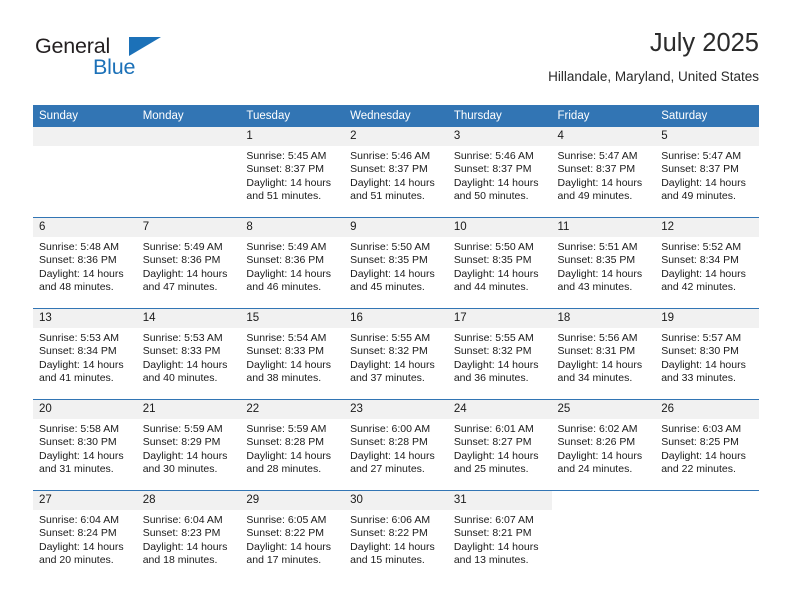  Describe the element at coordinates (85, 227) in the screenshot. I see `day-number: 6` at that location.